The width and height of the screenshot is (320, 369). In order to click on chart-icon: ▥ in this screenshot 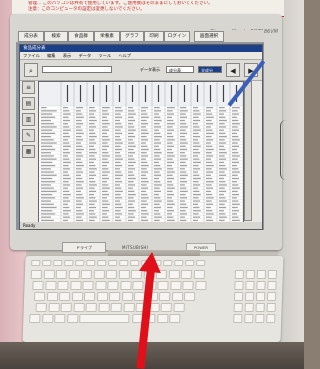, I will do `click(28, 119)`.